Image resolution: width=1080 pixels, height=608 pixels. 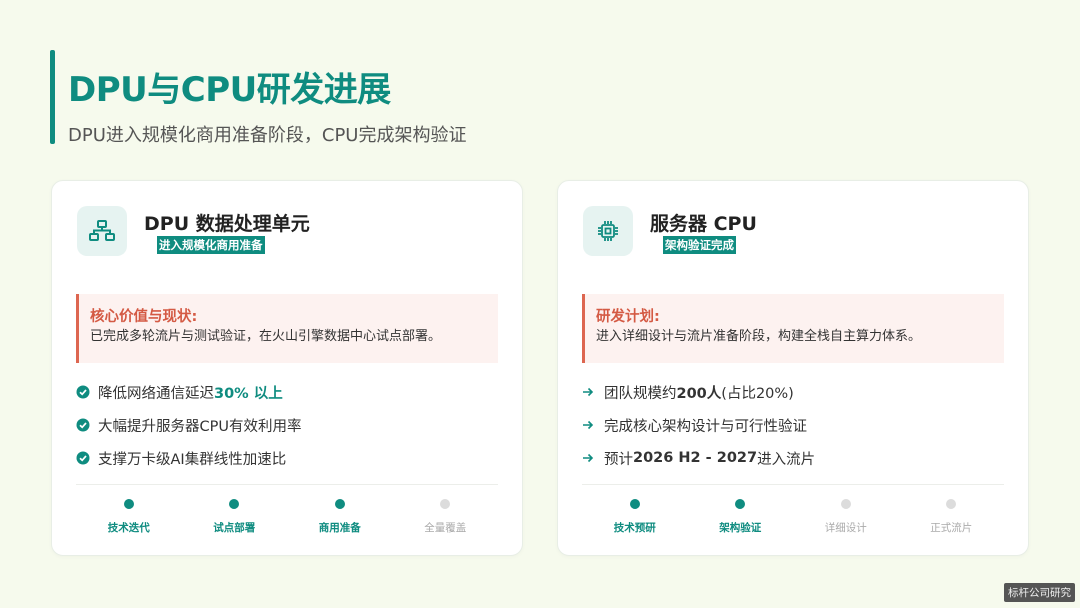 What do you see at coordinates (339, 528) in the screenshot?
I see `step-label: 商用准备` at bounding box center [339, 528].